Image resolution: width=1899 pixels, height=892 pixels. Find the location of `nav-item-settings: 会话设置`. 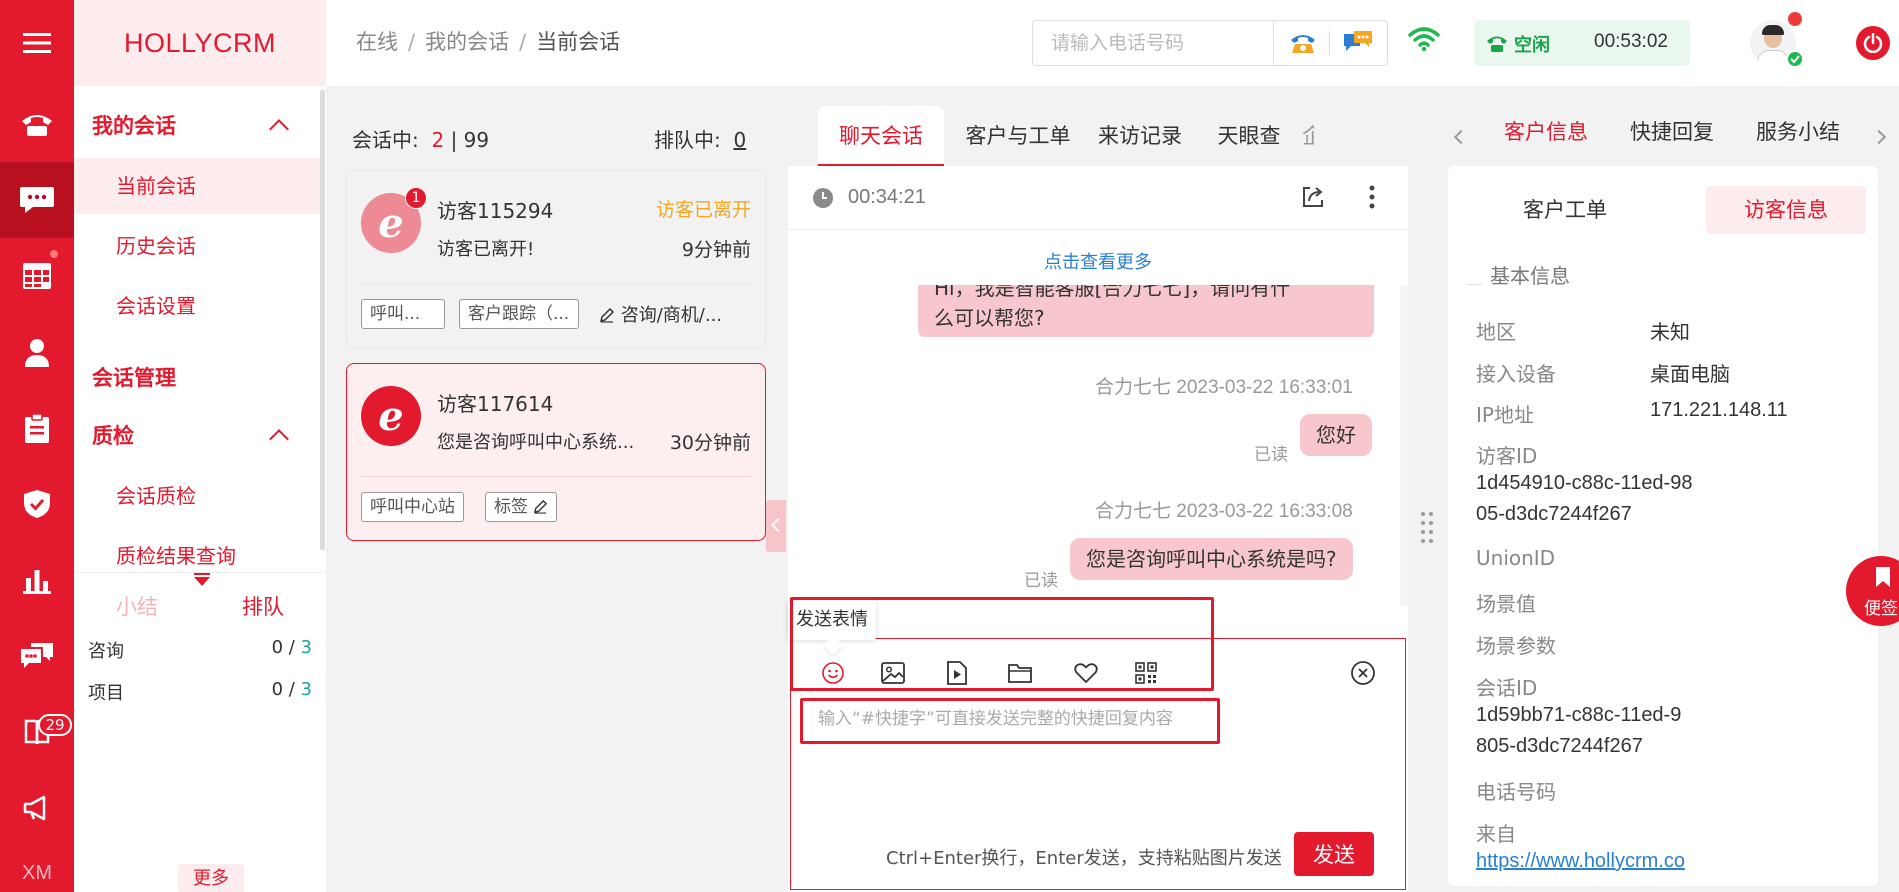

nav-item-settings: 会话设置 is located at coordinates (197, 306).